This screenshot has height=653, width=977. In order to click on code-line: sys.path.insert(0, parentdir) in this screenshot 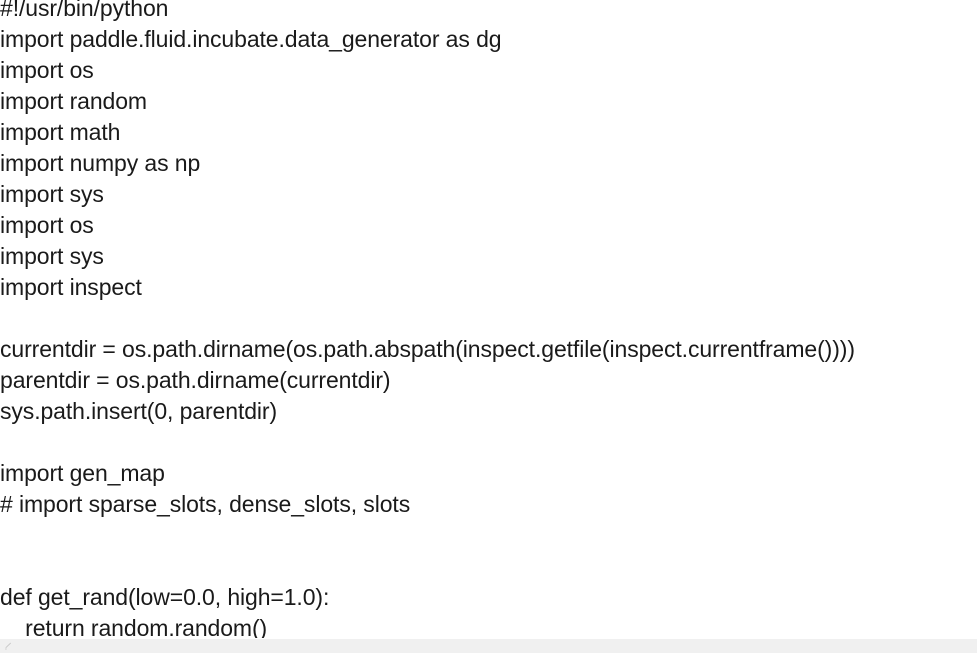, I will do `click(139, 411)`.